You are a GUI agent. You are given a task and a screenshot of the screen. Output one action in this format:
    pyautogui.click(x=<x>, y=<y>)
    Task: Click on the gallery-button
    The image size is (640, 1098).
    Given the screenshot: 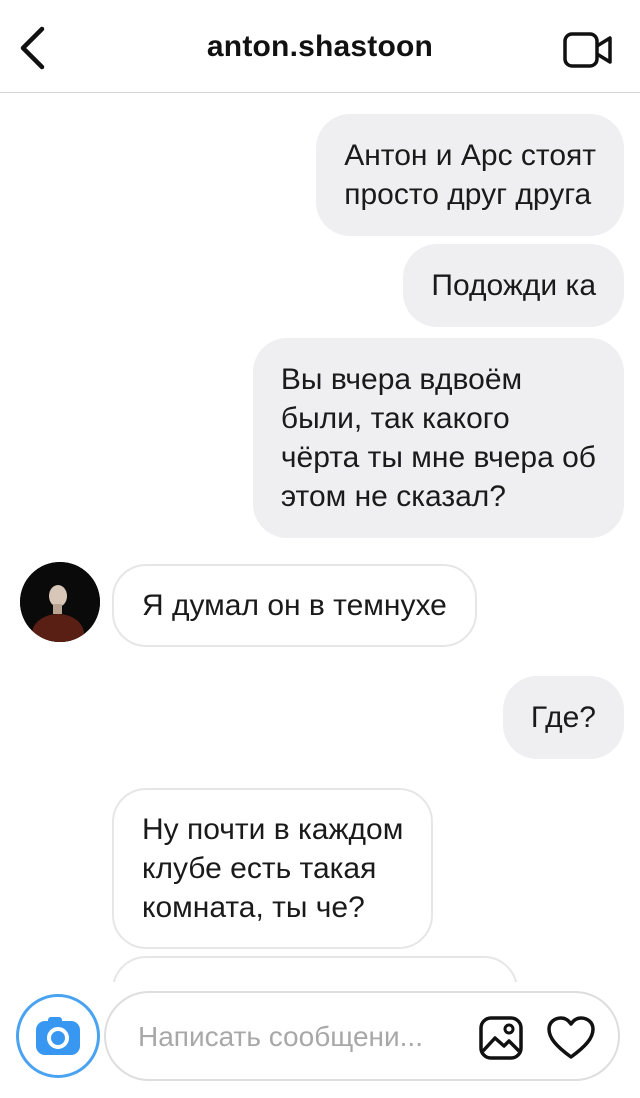 What is the action you would take?
    pyautogui.click(x=501, y=1038)
    